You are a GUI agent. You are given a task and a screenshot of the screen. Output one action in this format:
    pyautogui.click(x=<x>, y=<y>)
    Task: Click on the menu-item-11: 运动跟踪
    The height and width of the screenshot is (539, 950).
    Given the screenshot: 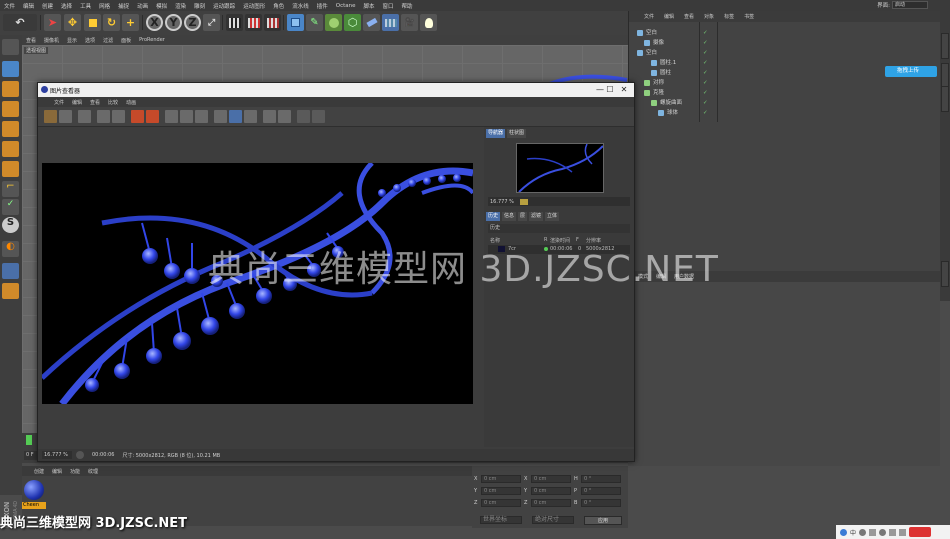 What is the action you would take?
    pyautogui.click(x=224, y=6)
    